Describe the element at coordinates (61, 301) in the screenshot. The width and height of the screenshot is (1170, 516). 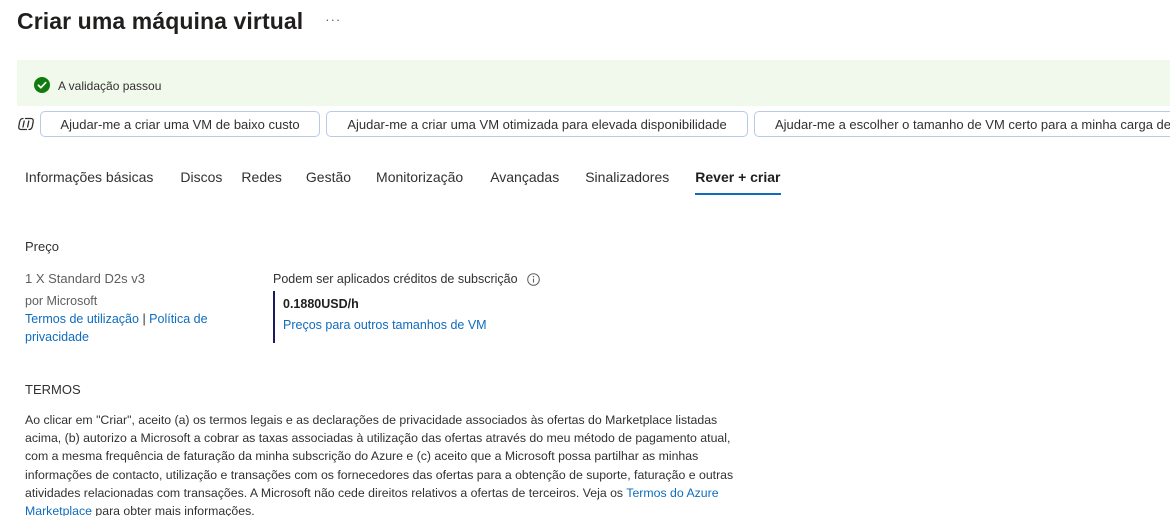
I see `publisher: por Microsoft` at that location.